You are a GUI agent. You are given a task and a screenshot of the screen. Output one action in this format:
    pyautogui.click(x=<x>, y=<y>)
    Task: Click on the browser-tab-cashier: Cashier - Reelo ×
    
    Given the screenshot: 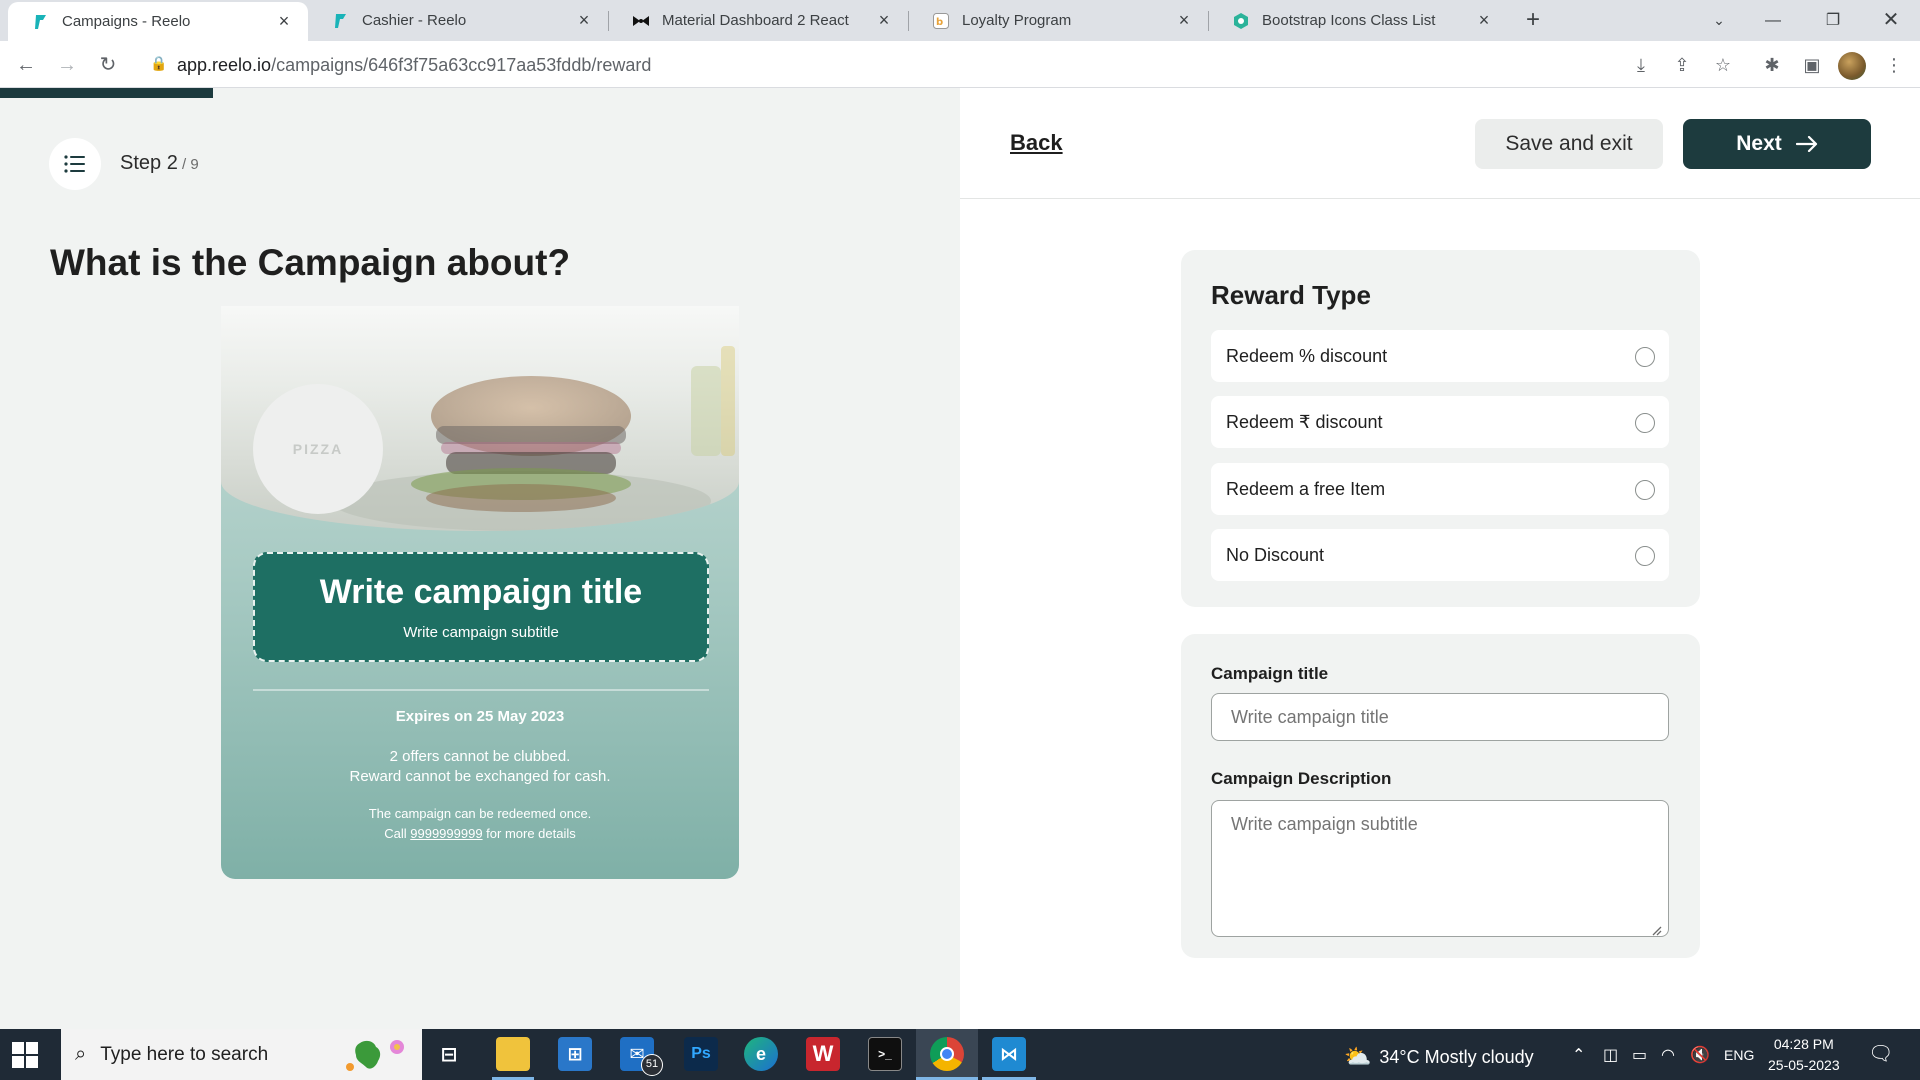 What is the action you would take?
    pyautogui.click(x=458, y=20)
    